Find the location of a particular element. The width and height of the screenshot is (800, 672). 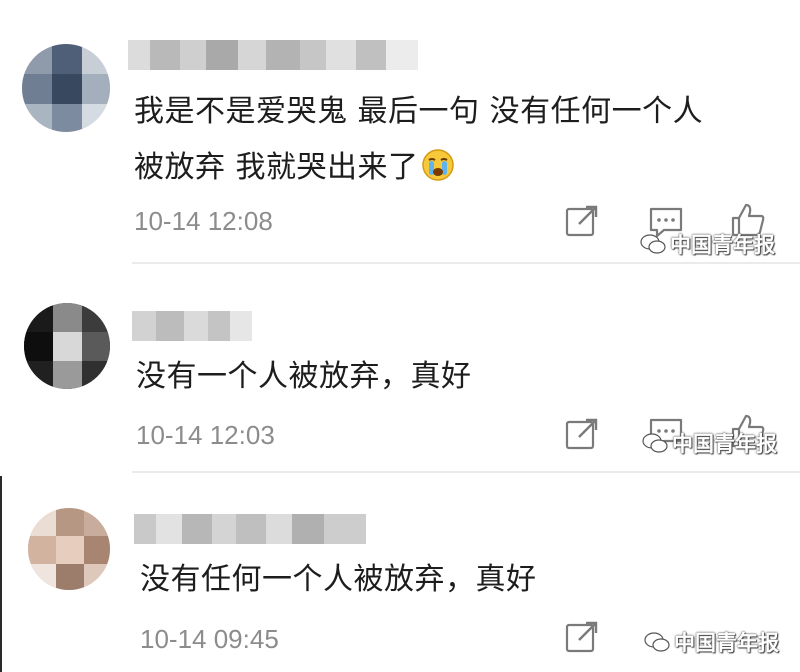

comment-time: 10-14 12:03 is located at coordinates (205, 435).